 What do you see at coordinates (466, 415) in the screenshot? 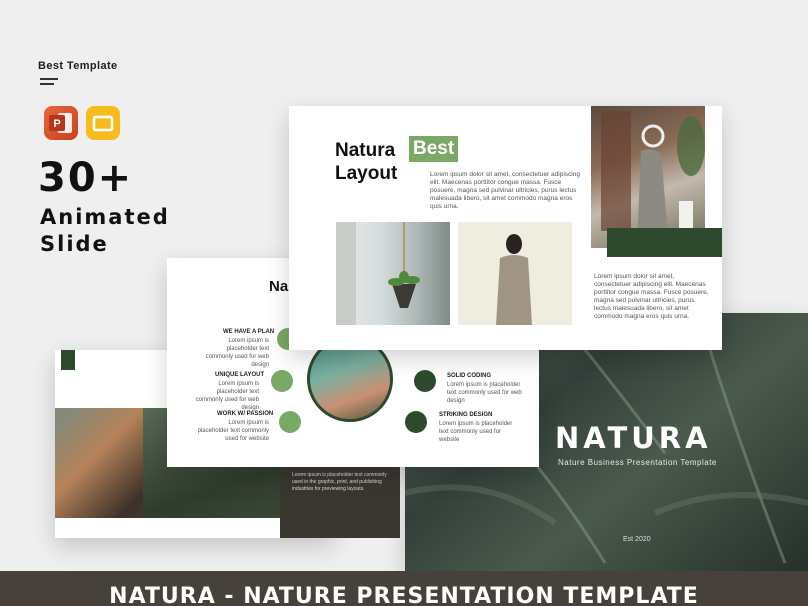
I see `feature-title: STRIKING DESIGN` at bounding box center [466, 415].